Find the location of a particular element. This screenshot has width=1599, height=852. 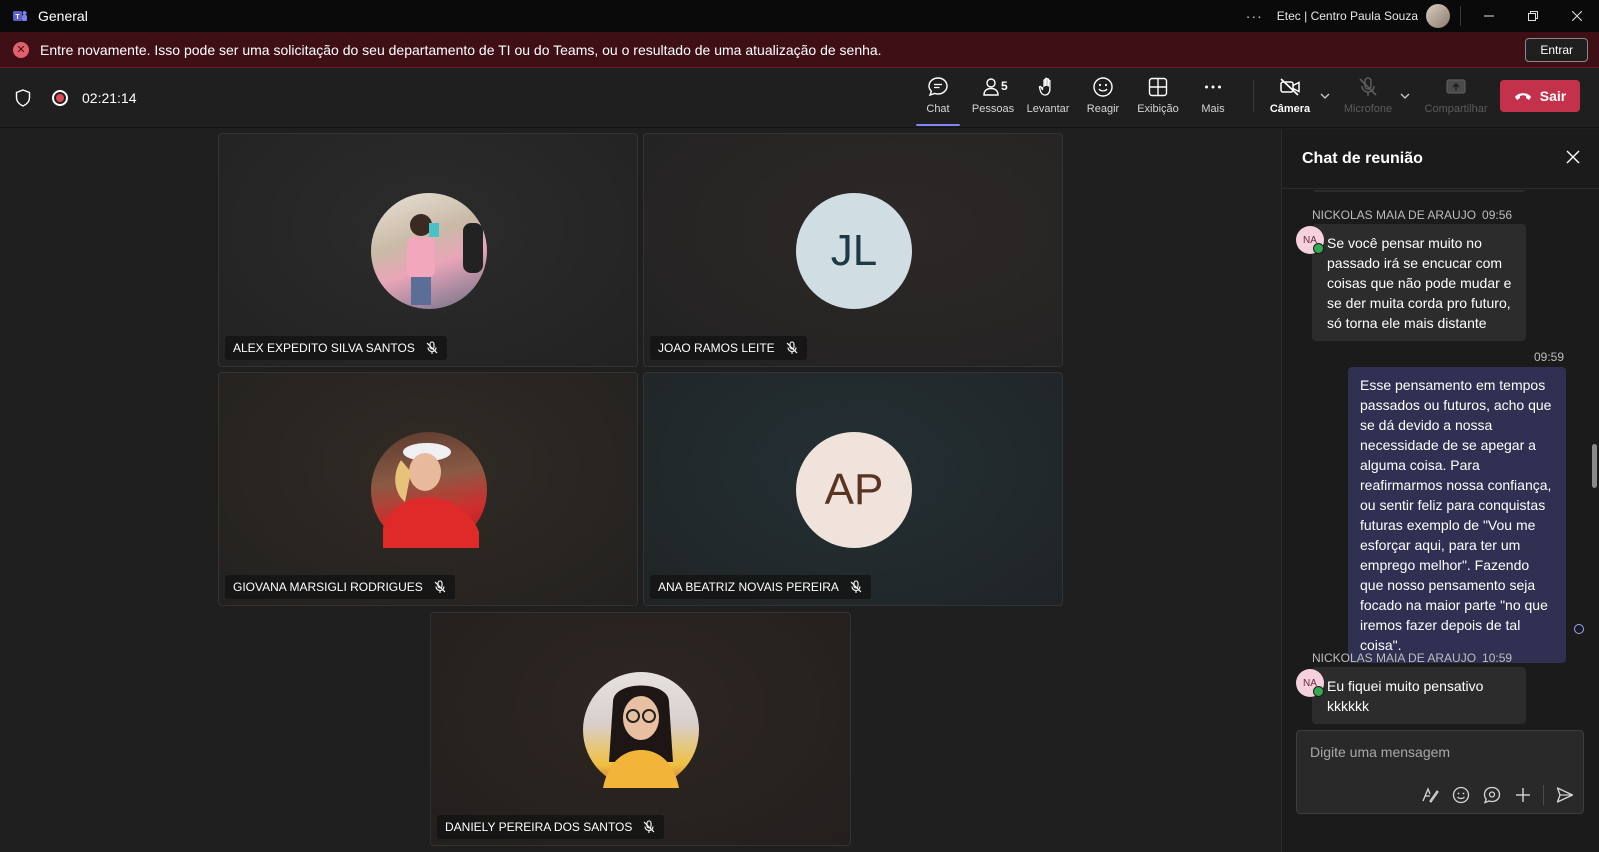

sticker-icon is located at coordinates (1492, 795).